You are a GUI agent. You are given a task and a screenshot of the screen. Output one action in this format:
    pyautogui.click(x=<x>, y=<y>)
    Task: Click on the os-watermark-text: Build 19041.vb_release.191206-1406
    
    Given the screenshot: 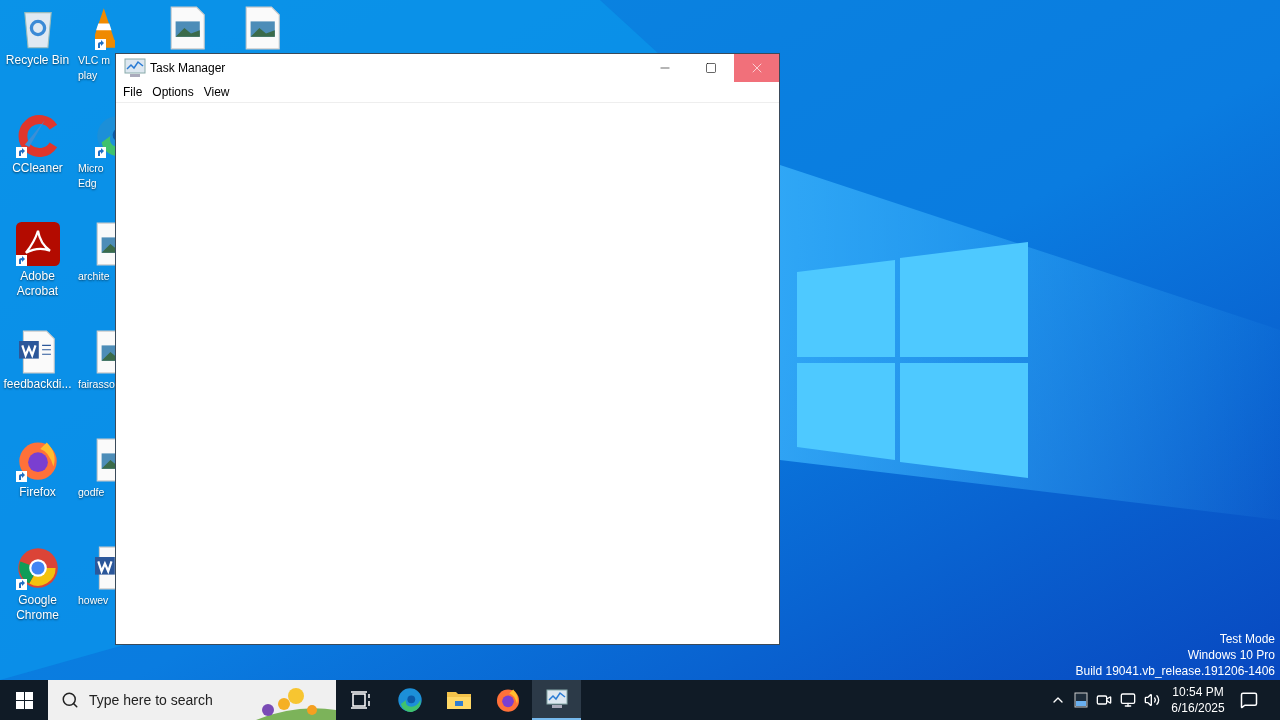 What is the action you would take?
    pyautogui.click(x=1175, y=671)
    